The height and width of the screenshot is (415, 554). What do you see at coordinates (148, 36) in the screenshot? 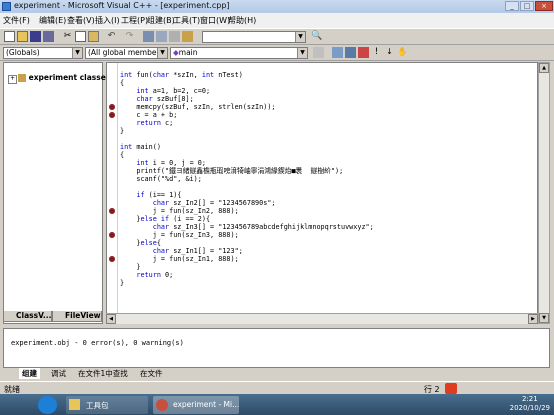
I see `workspace-icon` at bounding box center [148, 36].